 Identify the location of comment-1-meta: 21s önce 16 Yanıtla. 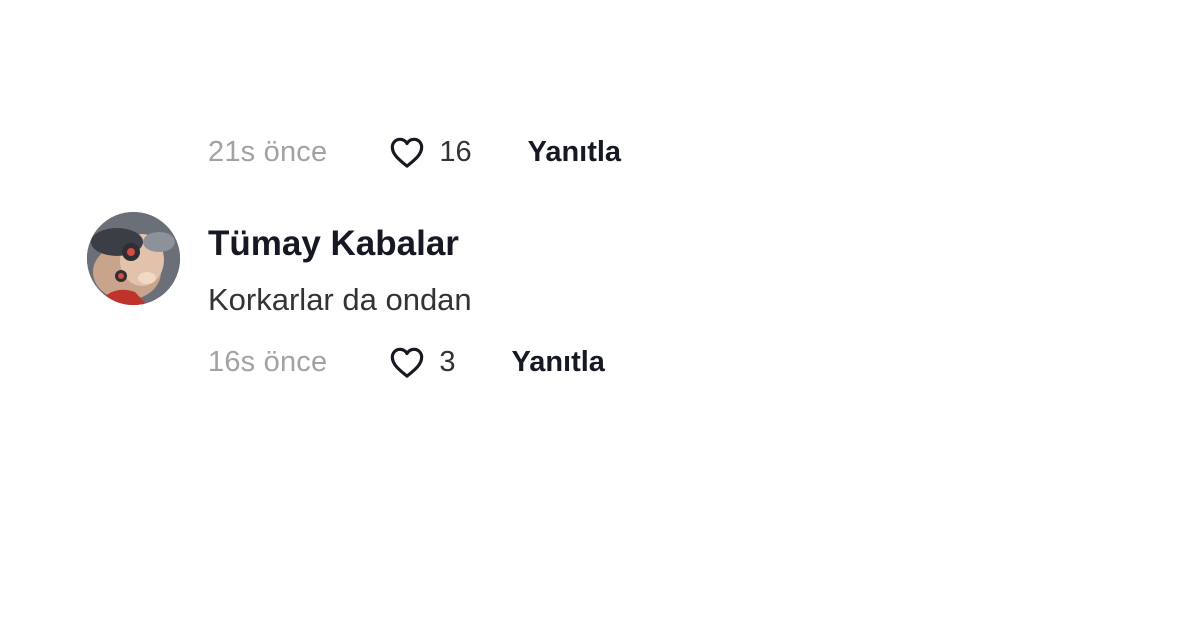
(414, 152).